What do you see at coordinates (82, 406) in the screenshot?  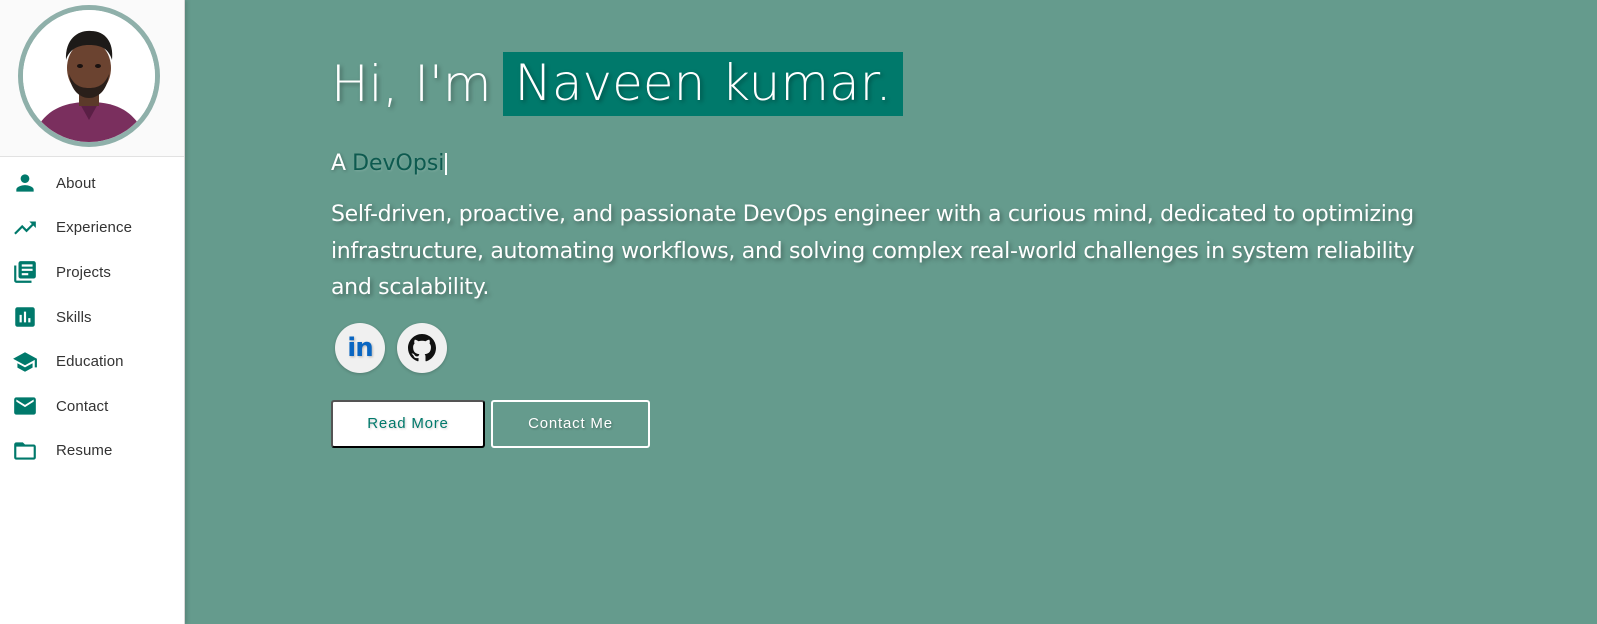 I see `sidebar-item-label: Contact` at bounding box center [82, 406].